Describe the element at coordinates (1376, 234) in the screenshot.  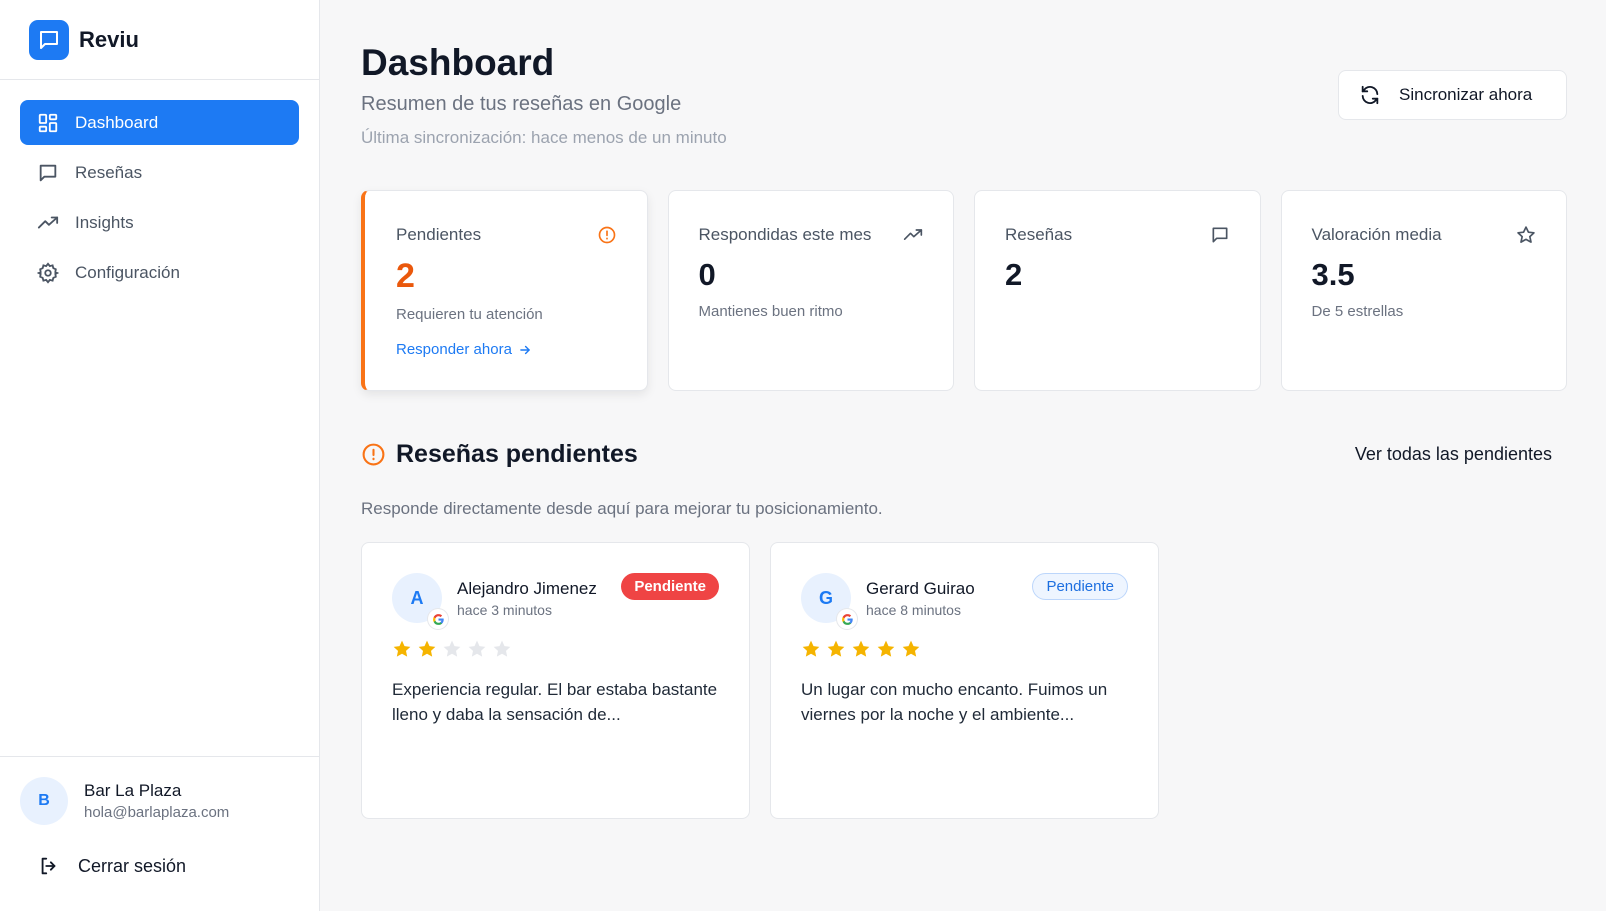
I see `stat-label: Valoración media` at that location.